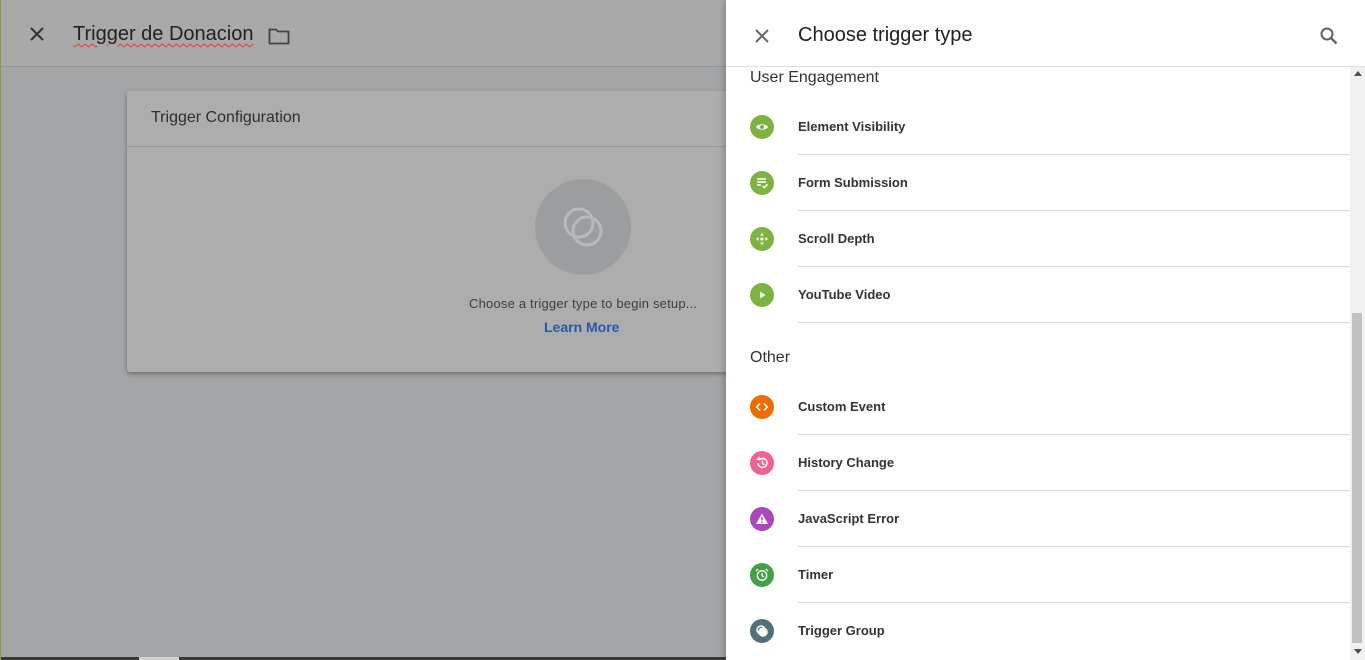 The height and width of the screenshot is (660, 1365). What do you see at coordinates (1038, 631) in the screenshot?
I see `trigger-type-trigger-group: Trigger Group` at bounding box center [1038, 631].